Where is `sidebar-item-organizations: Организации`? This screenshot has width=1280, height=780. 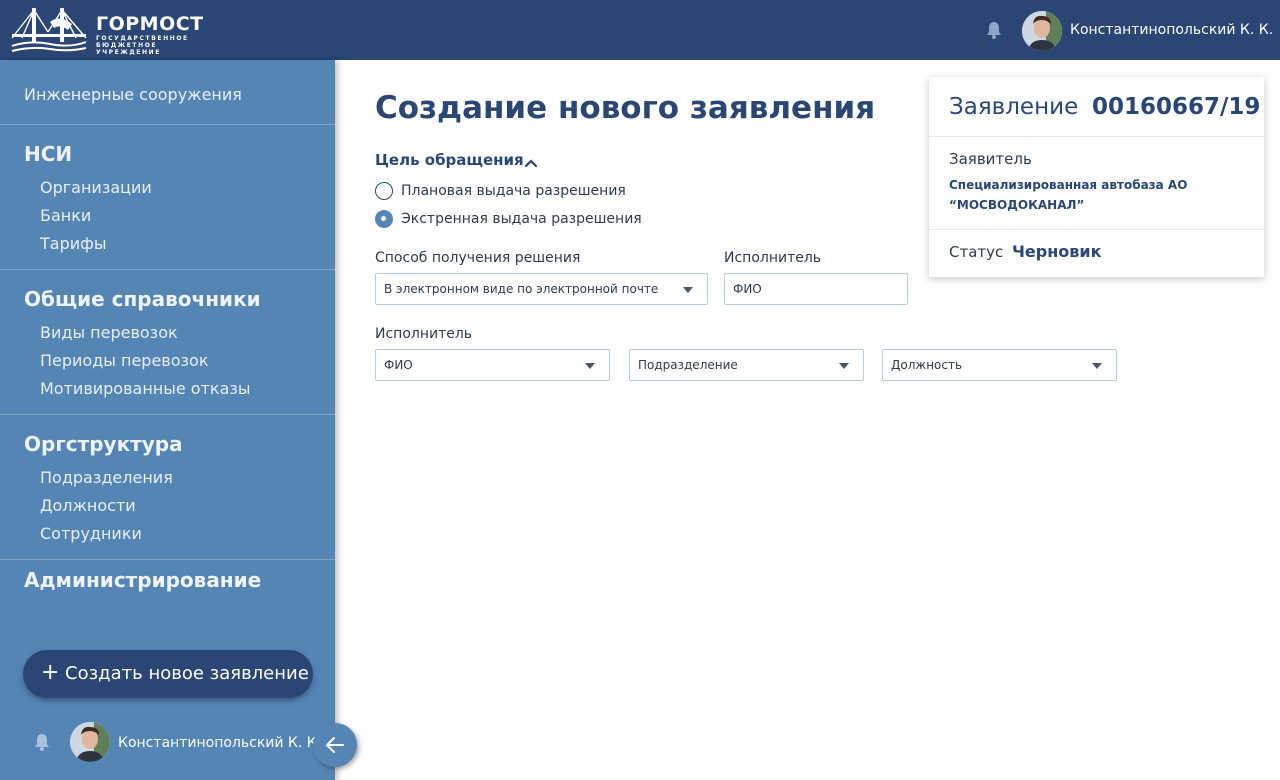 sidebar-item-organizations: Организации is located at coordinates (96, 187).